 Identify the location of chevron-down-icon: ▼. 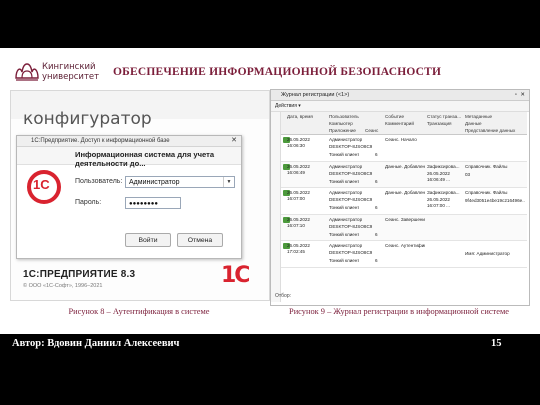
(228, 182).